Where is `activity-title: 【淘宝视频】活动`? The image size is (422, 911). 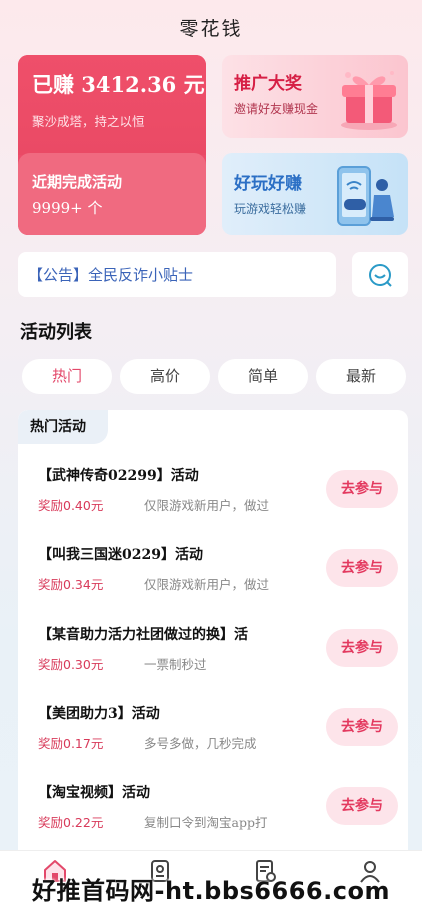
activity-title: 【淘宝视频】活动 is located at coordinates (94, 793).